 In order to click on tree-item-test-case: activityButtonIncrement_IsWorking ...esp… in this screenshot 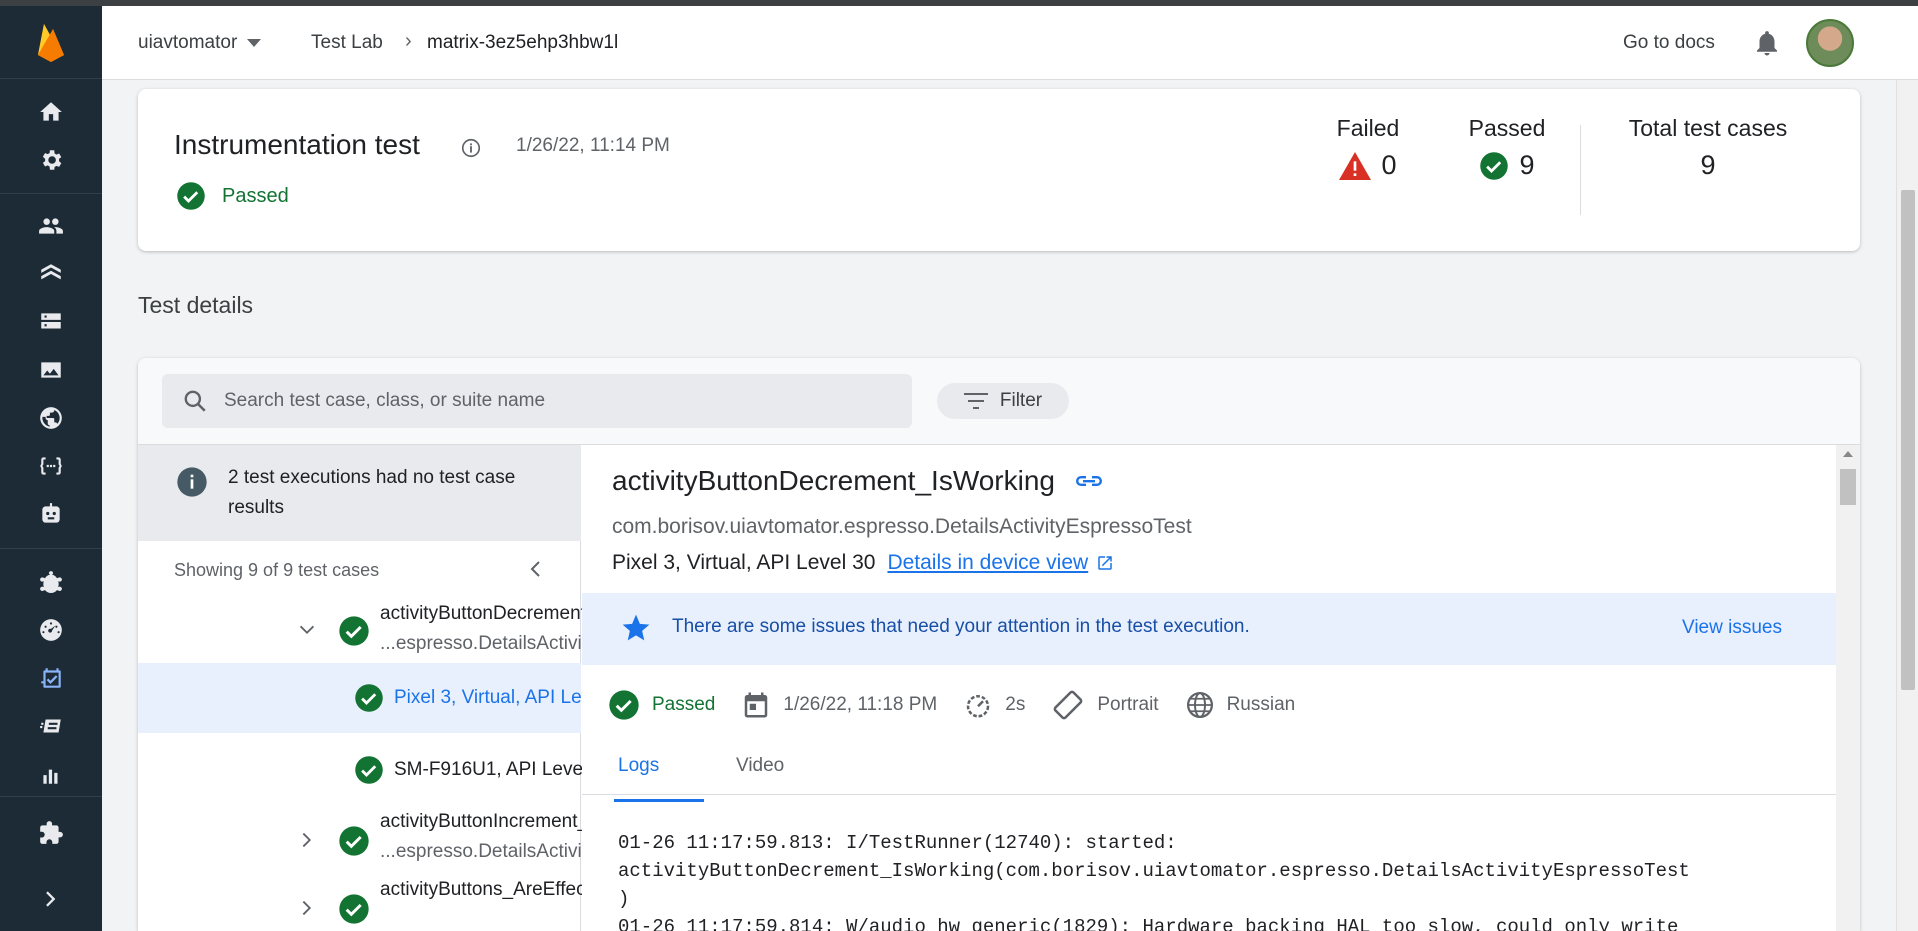, I will do `click(424, 839)`.